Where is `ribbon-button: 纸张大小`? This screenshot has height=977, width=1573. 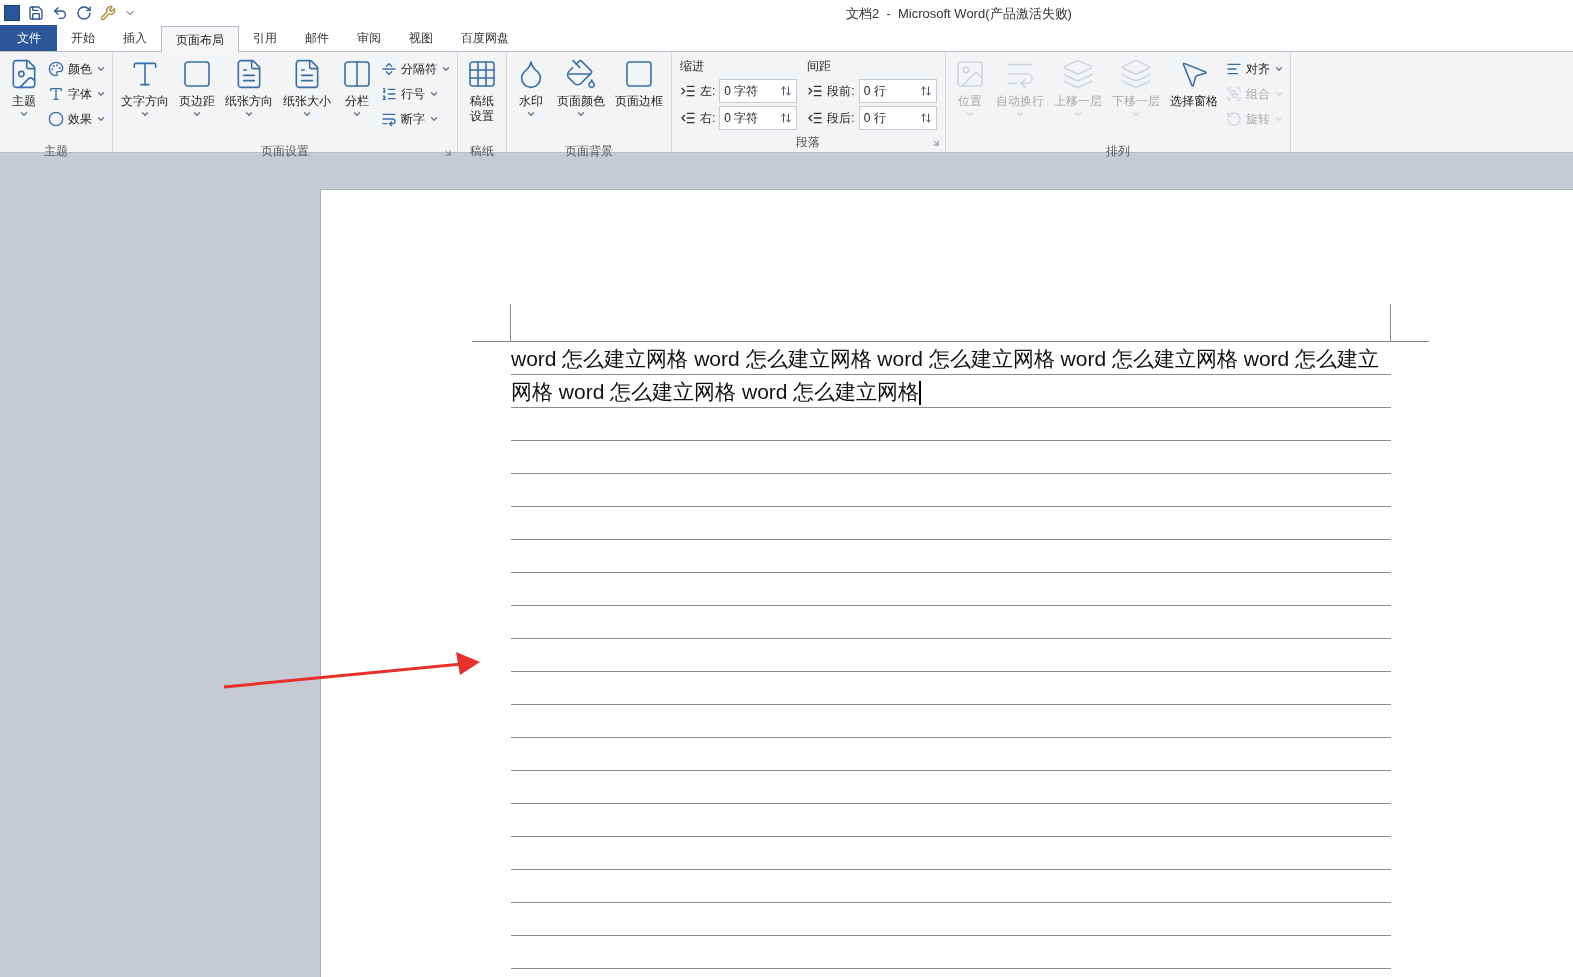
ribbon-button: 纸张大小 is located at coordinates (307, 99).